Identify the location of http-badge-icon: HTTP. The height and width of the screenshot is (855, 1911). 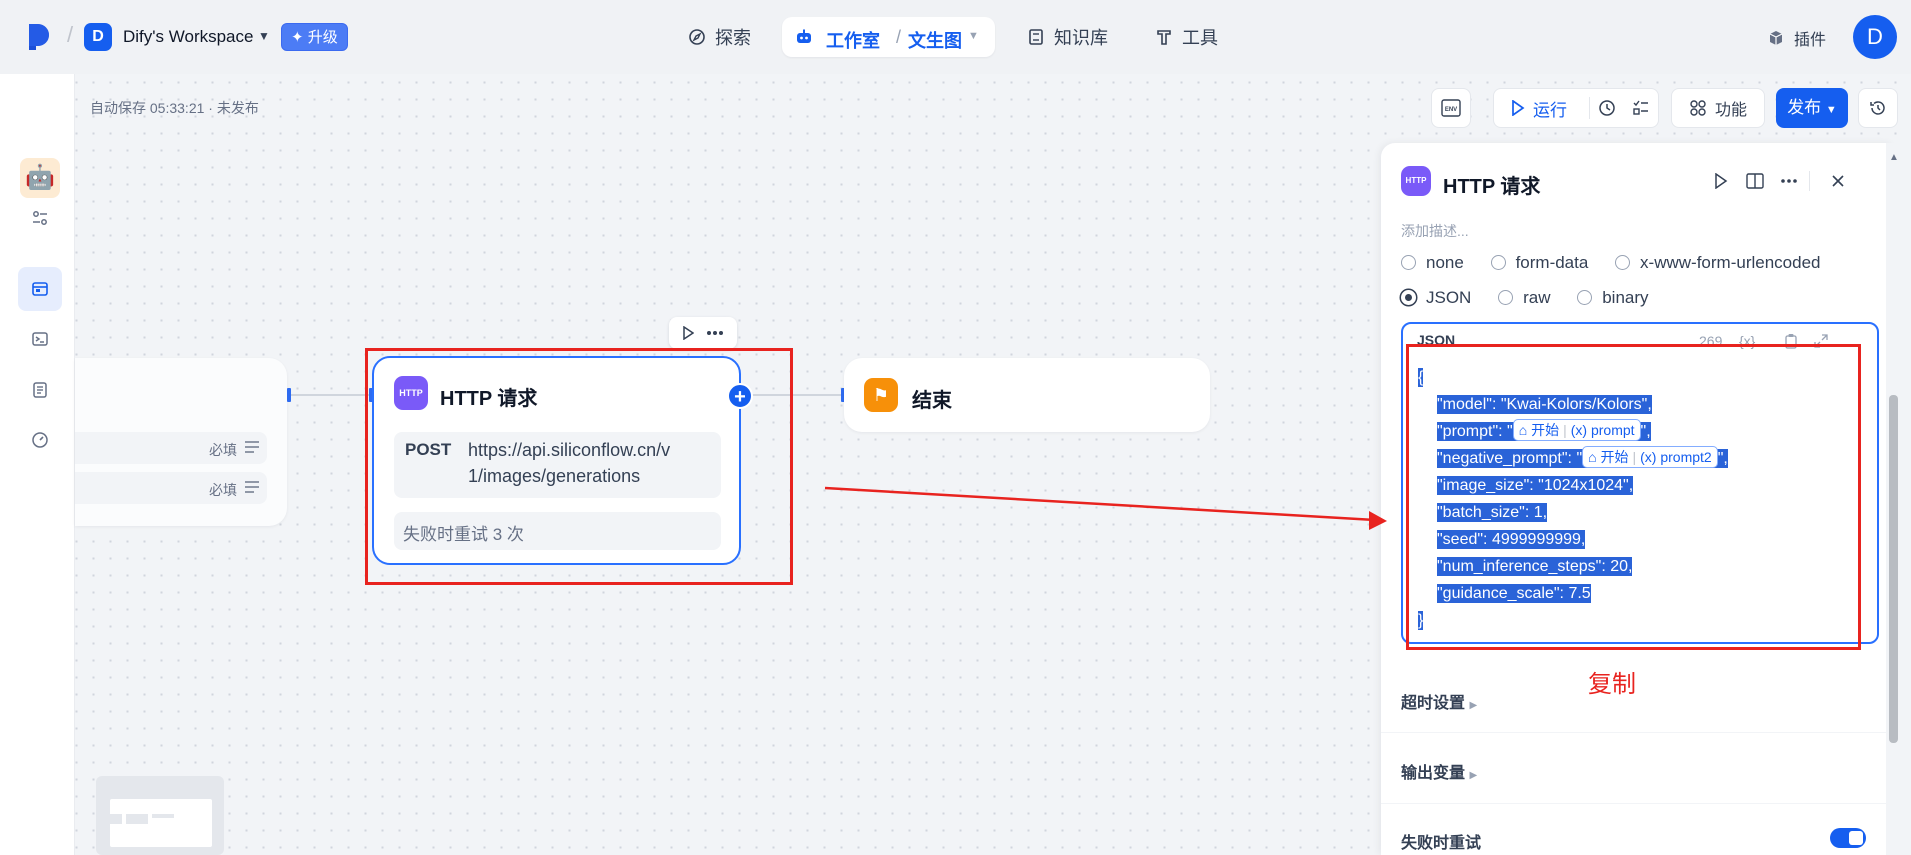
(1416, 181).